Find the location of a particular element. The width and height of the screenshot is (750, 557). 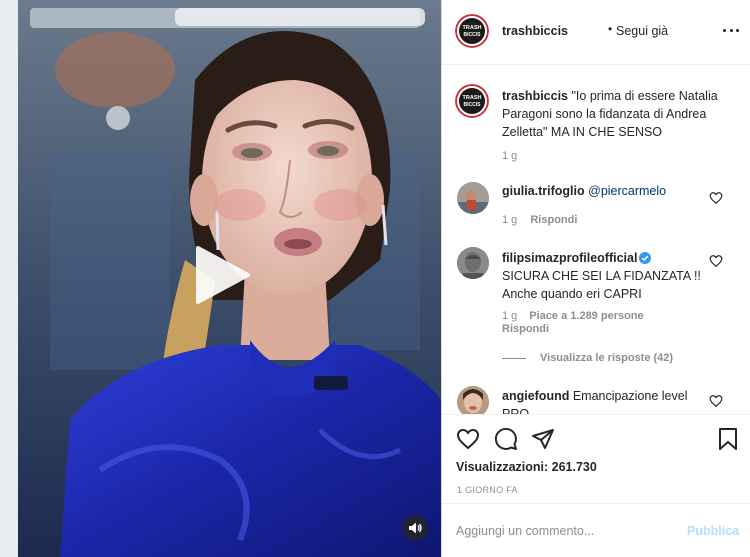

save-button is located at coordinates (728, 439).